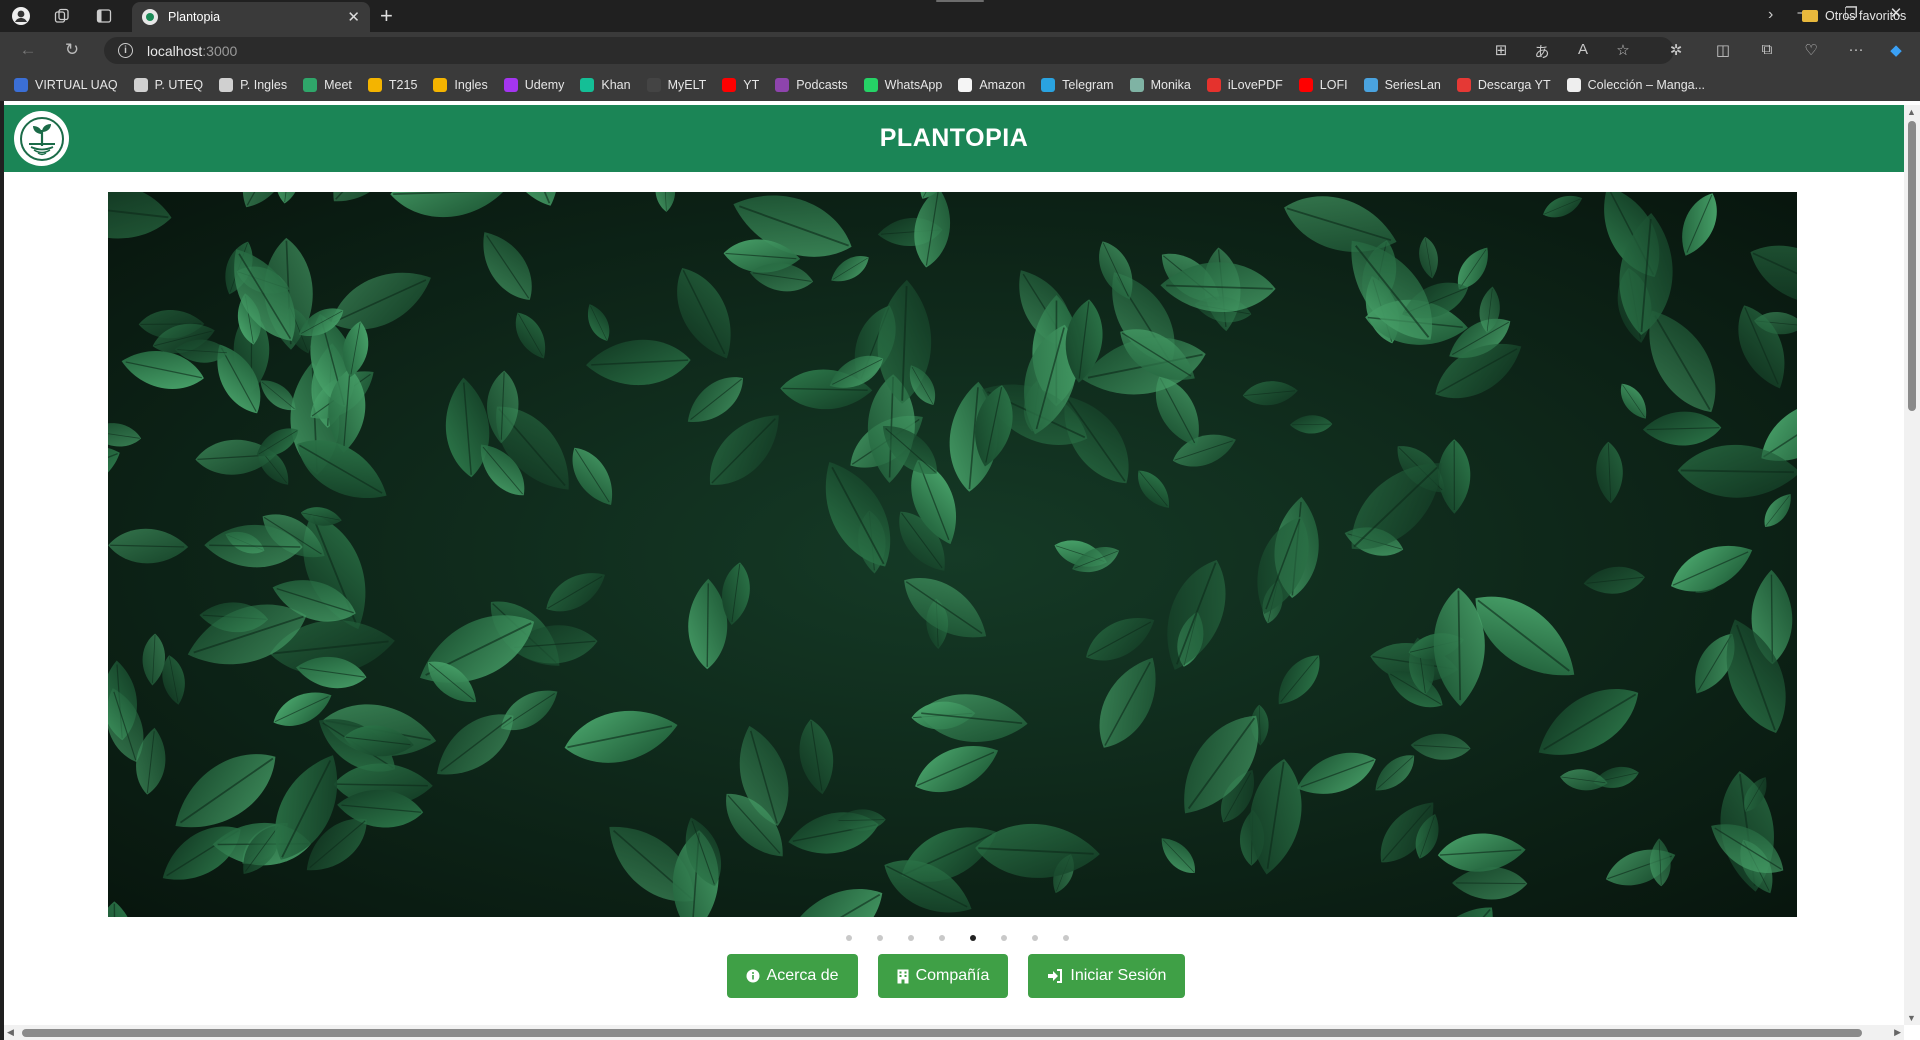 This screenshot has height=1040, width=1920. What do you see at coordinates (104, 16) in the screenshot?
I see `tab-actions-icon` at bounding box center [104, 16].